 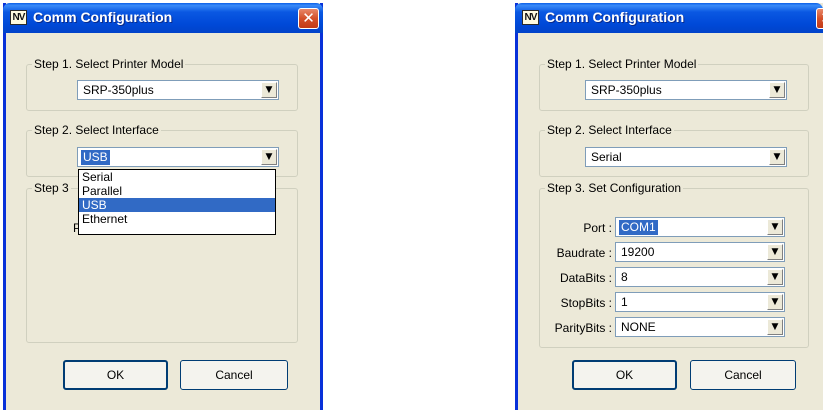 I want to click on interface-dropdown-list: Serial Parallel USB Ethernet, so click(x=177, y=202).